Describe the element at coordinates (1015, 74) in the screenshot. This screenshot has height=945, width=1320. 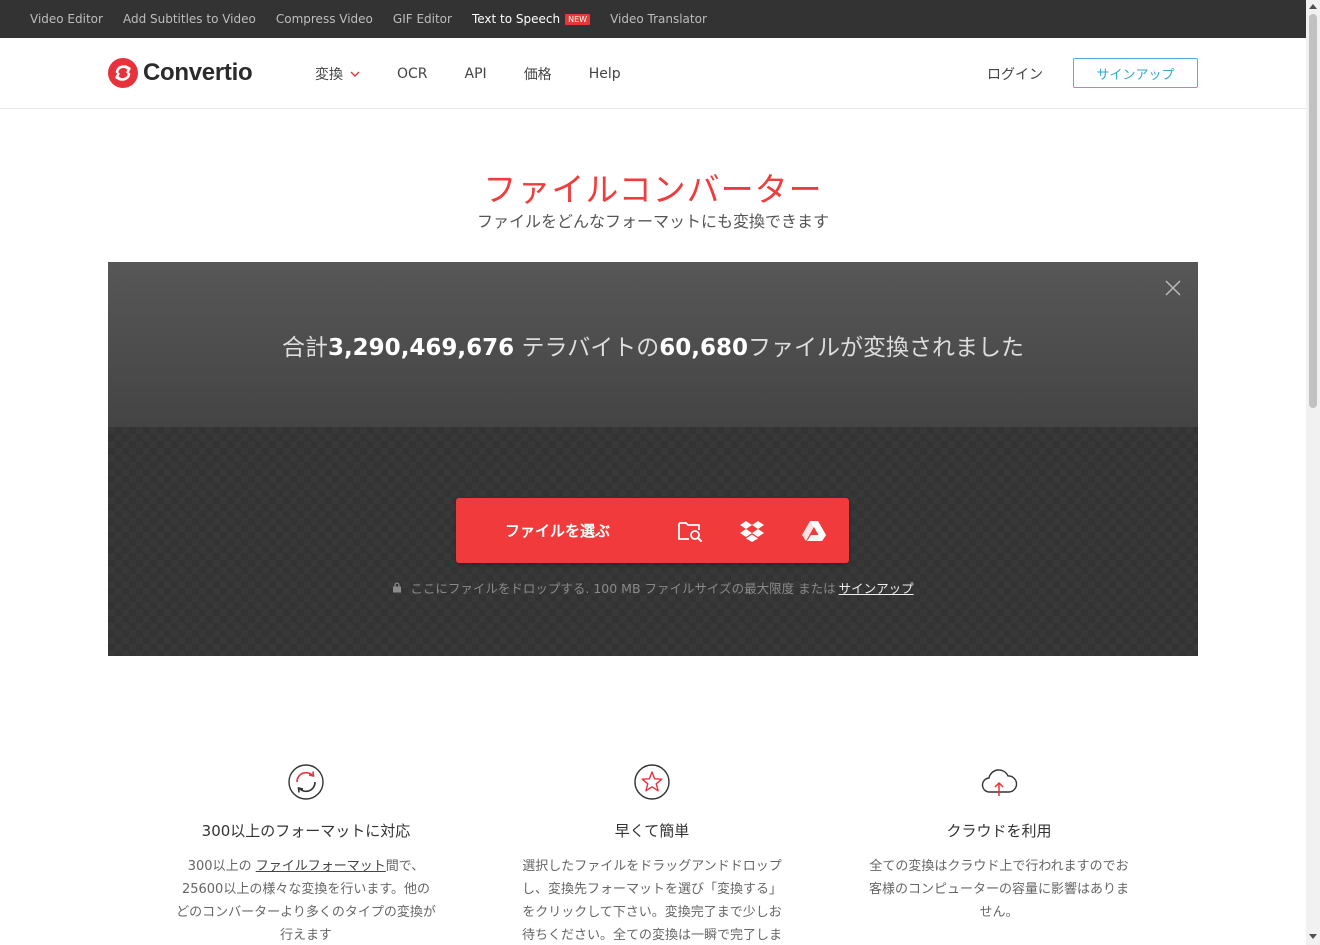
I see `login-link: ログイン` at that location.